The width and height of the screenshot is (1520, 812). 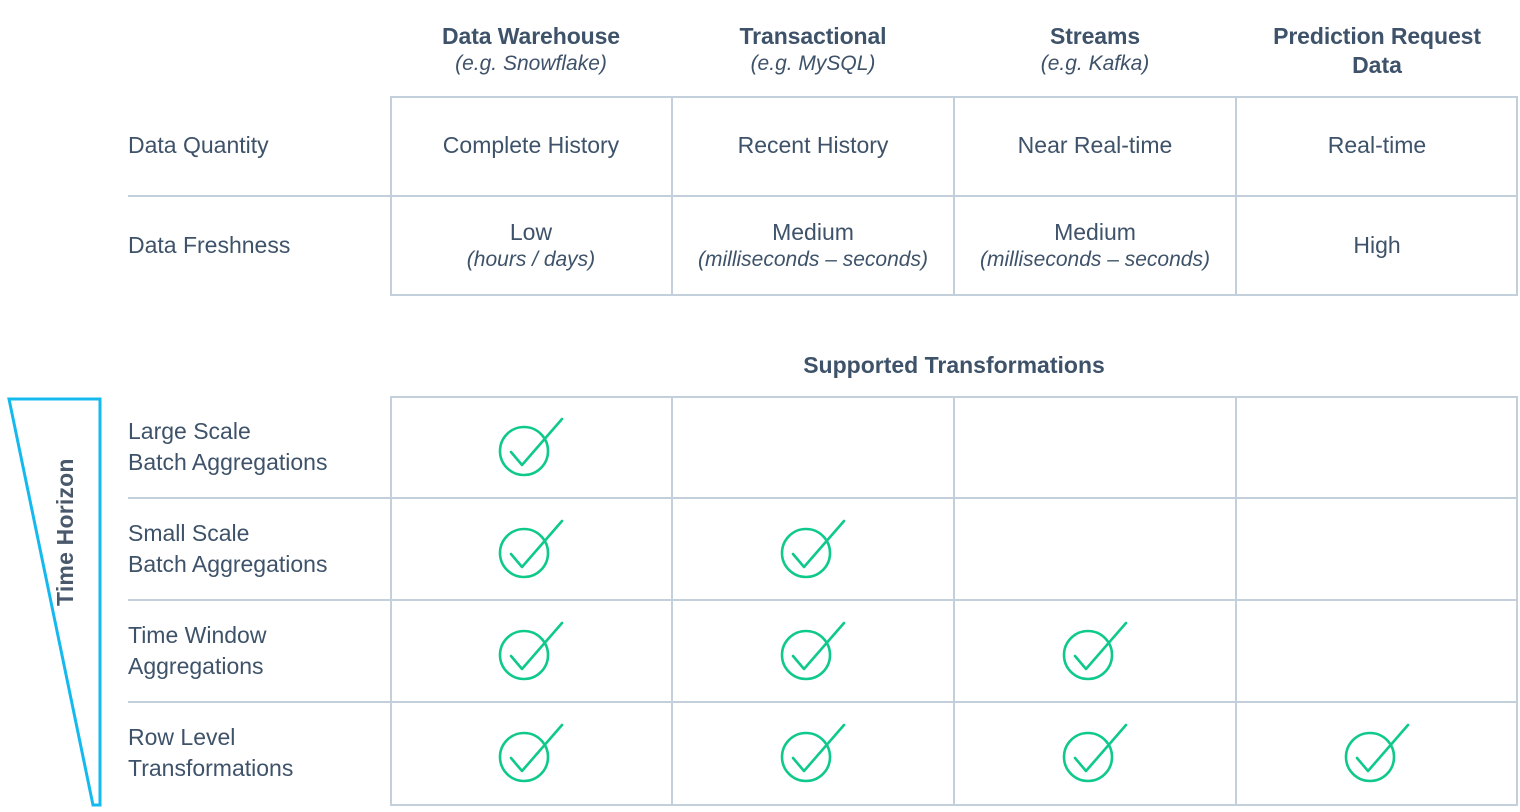 What do you see at coordinates (813, 245) in the screenshot?
I see `cell-data-freshness-transactional: Medium (milliseconds – seconds)` at bounding box center [813, 245].